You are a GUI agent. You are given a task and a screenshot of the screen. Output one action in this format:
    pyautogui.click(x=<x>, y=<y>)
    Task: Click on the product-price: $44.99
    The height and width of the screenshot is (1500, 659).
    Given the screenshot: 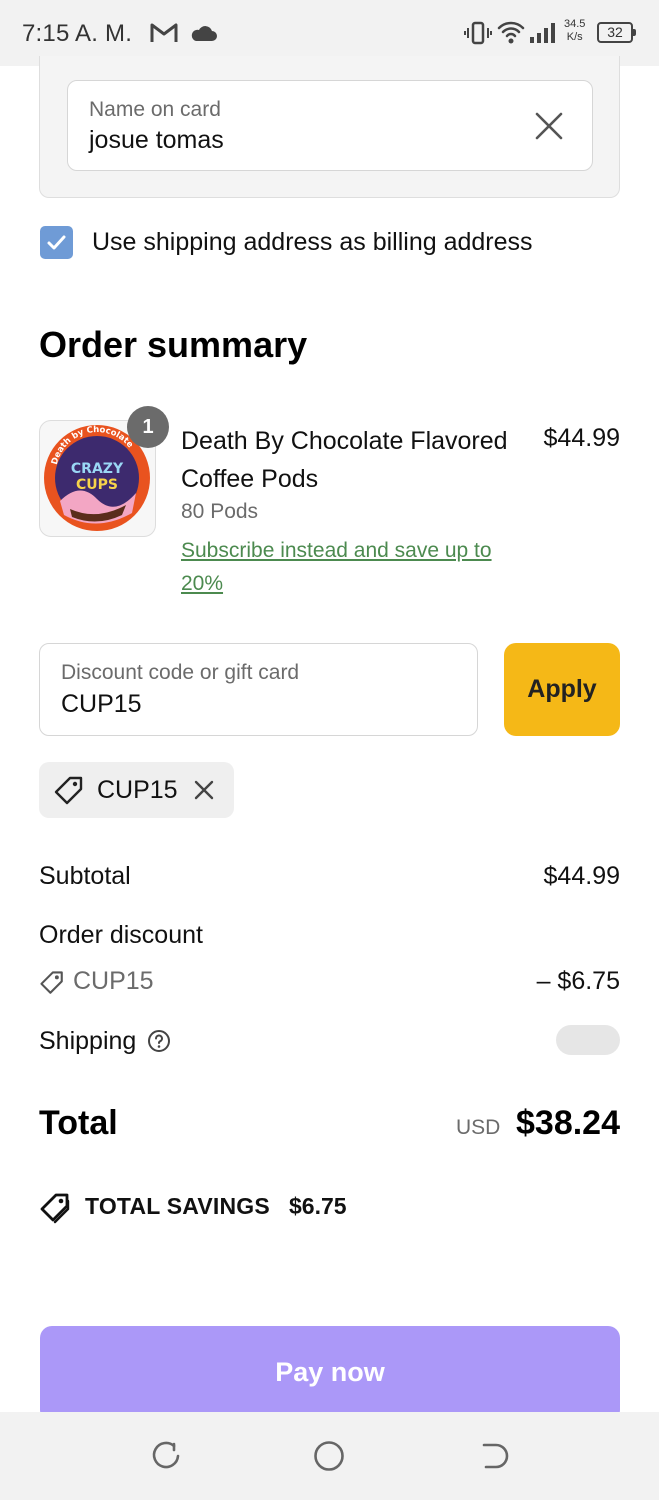 What is the action you would take?
    pyautogui.click(x=581, y=438)
    